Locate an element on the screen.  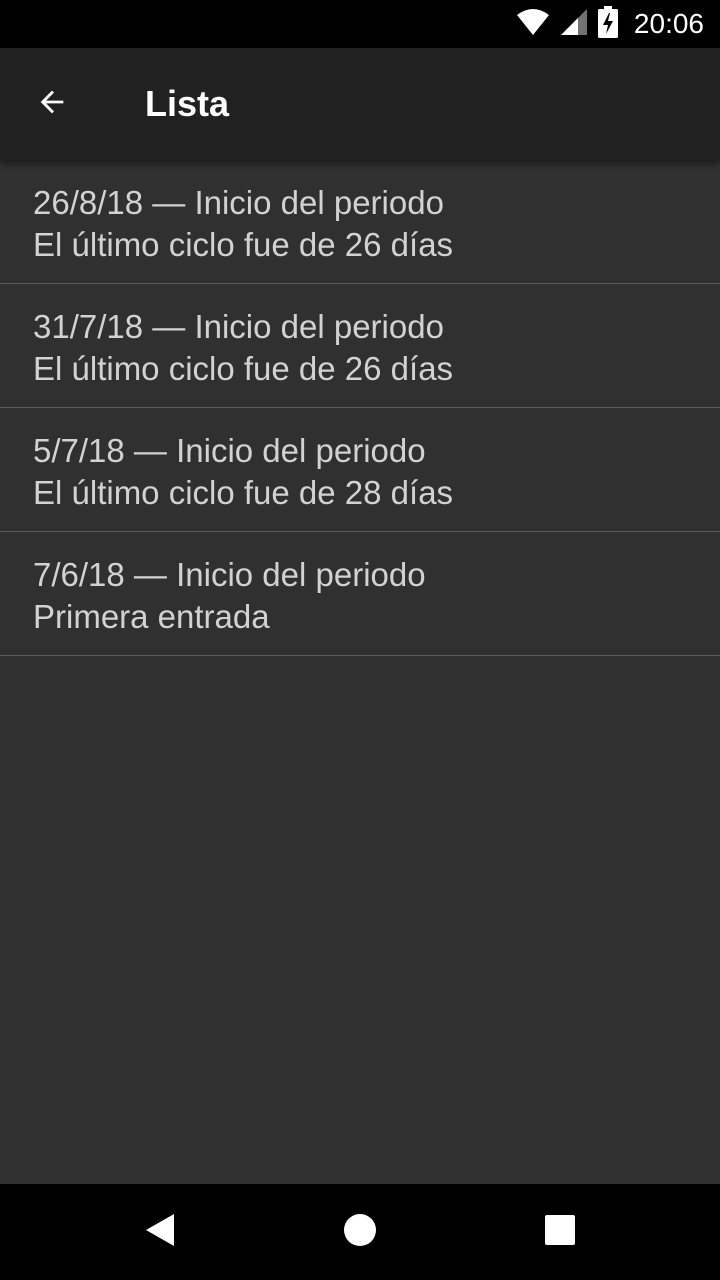
back-button is located at coordinates (52, 104).